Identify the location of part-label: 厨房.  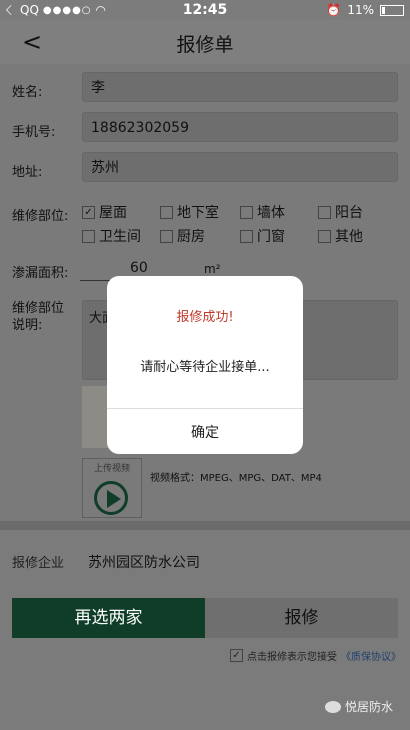
(191, 237).